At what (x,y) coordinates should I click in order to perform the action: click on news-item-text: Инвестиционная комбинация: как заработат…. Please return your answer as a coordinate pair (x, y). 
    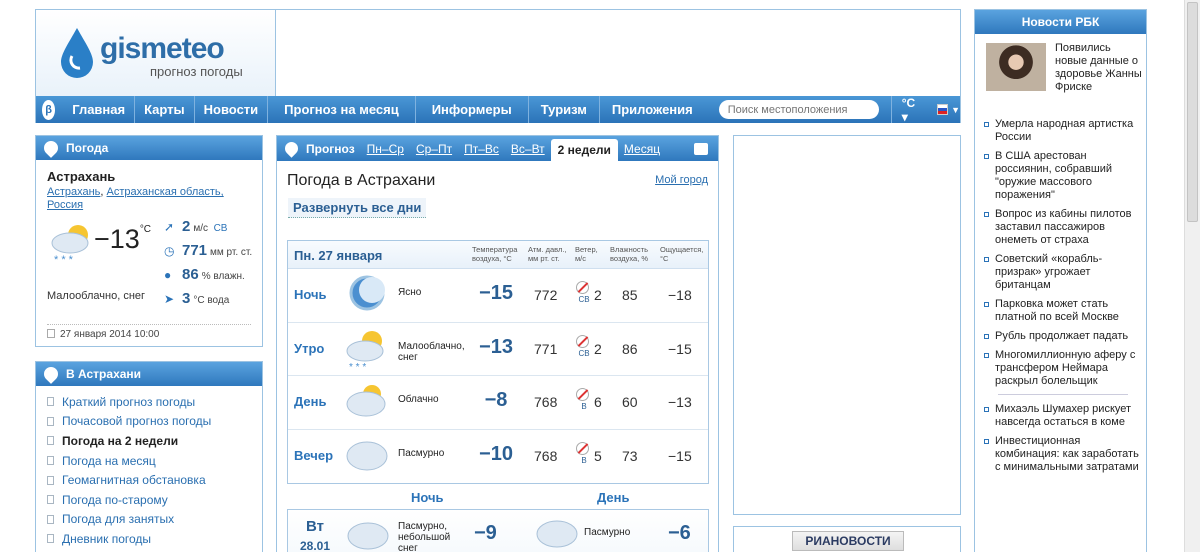
    Looking at the image, I should click on (1067, 454).